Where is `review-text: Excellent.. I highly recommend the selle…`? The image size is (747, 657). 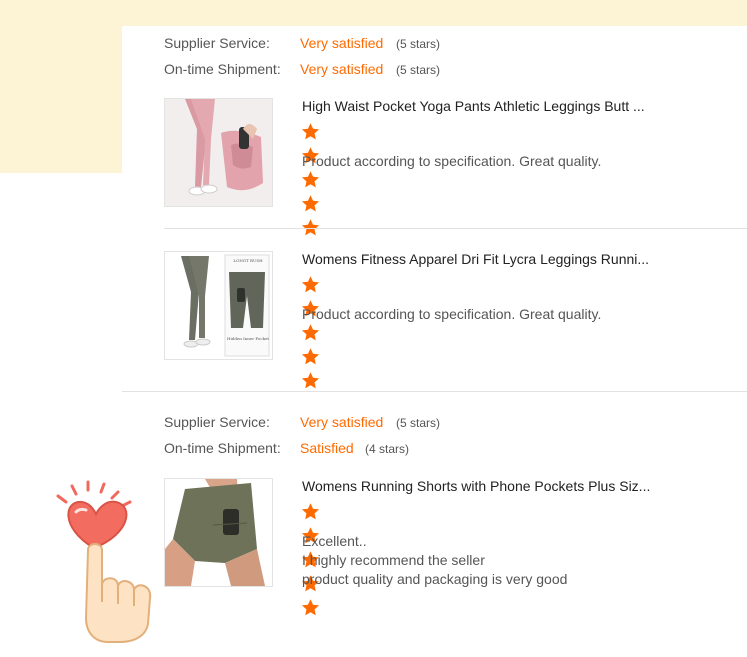
review-text: Excellent.. I highly recommend the selle… is located at coordinates (512, 560).